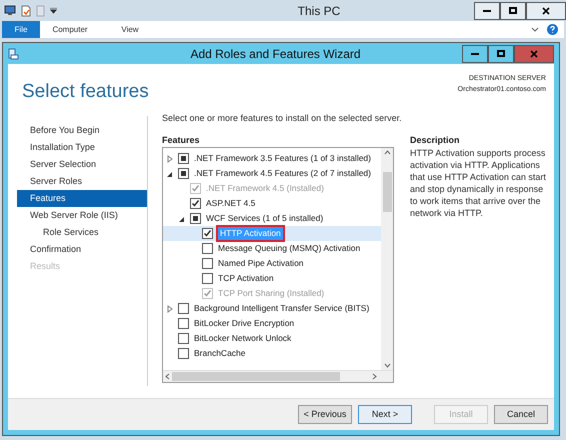 This screenshot has height=440, width=566. I want to click on scroll-left-icon, so click(167, 376).